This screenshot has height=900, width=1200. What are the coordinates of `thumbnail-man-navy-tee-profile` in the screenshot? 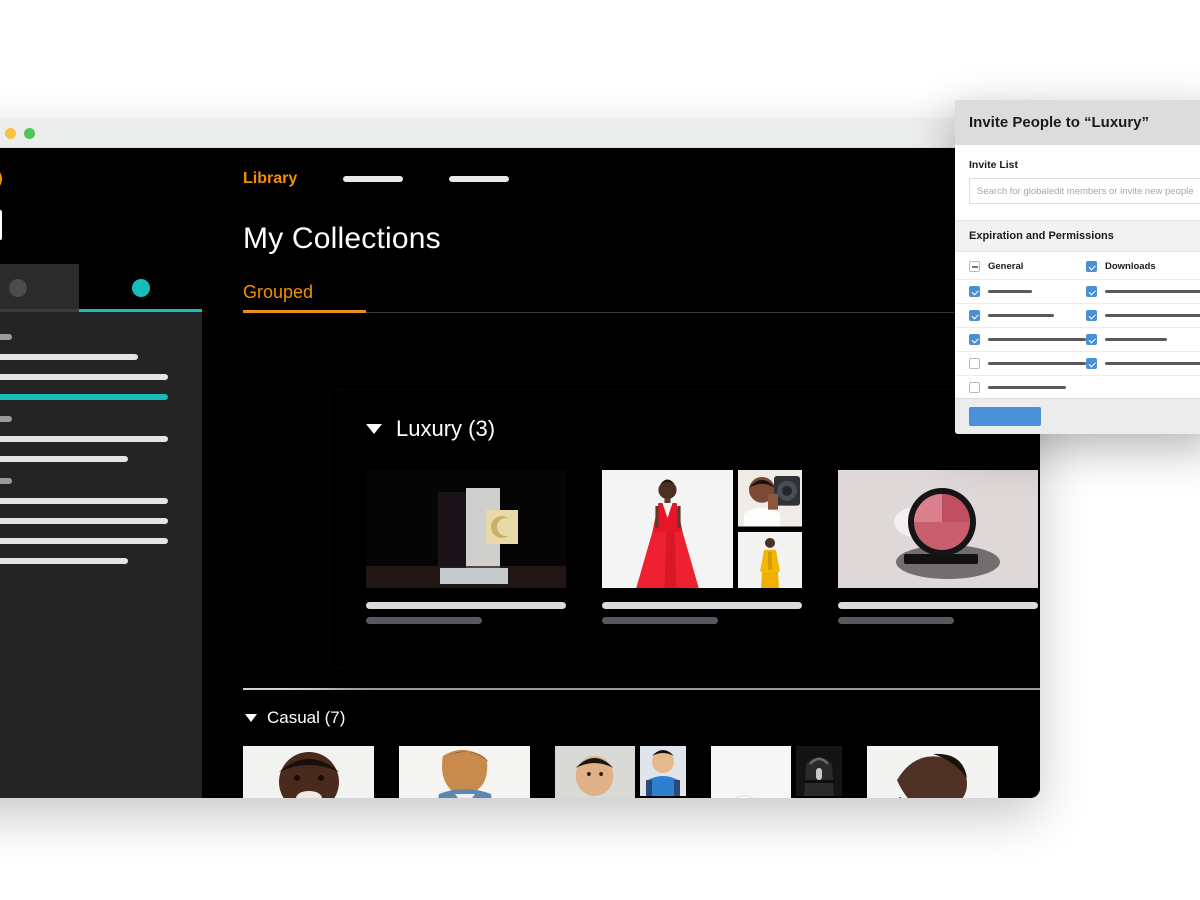 It's located at (932, 772).